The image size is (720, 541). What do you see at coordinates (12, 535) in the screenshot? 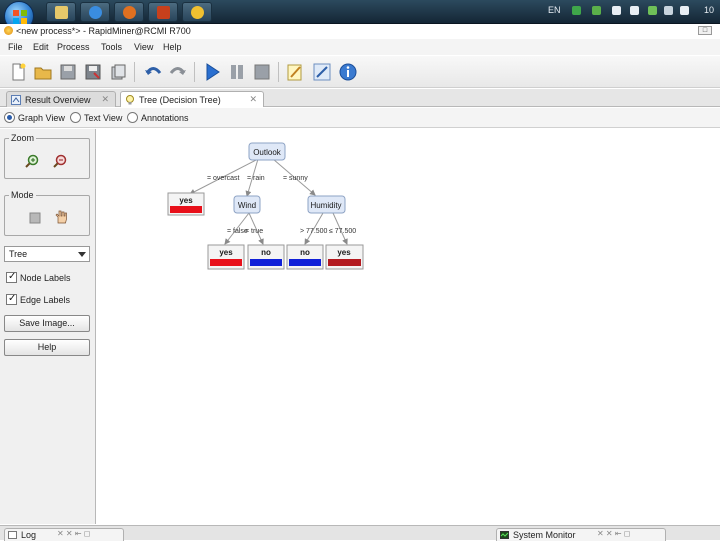
I see `log-icon` at bounding box center [12, 535].